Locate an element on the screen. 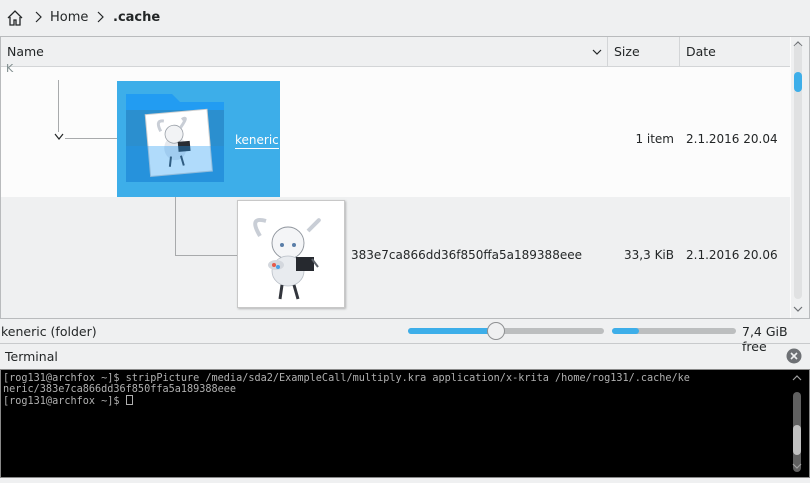 The height and width of the screenshot is (483, 810). breadcrumb-item-home: Home is located at coordinates (69, 17).